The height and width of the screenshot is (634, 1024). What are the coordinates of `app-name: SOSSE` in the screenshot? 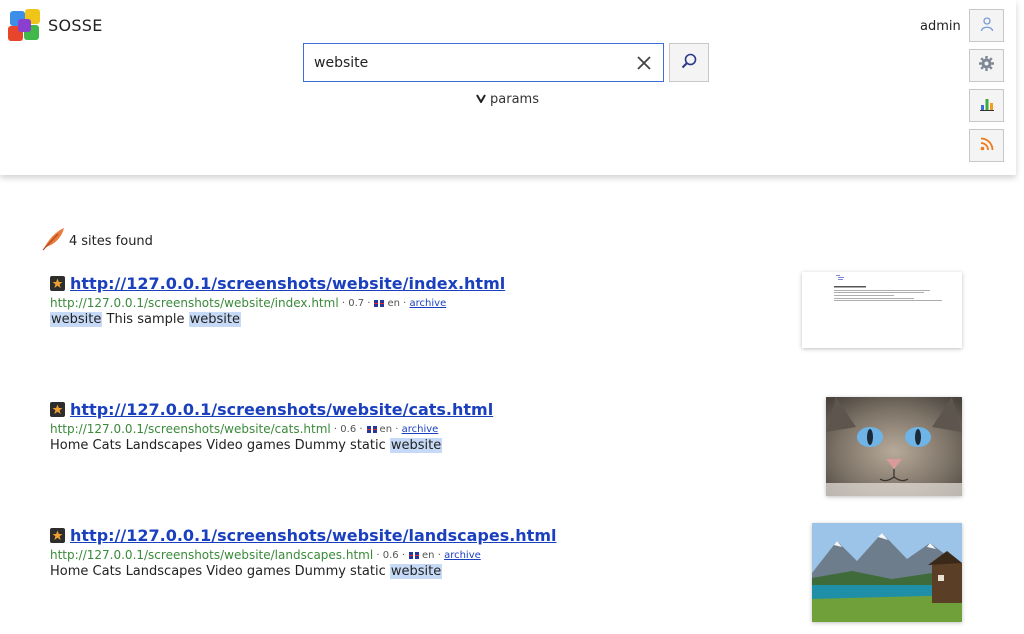 It's located at (75, 25).